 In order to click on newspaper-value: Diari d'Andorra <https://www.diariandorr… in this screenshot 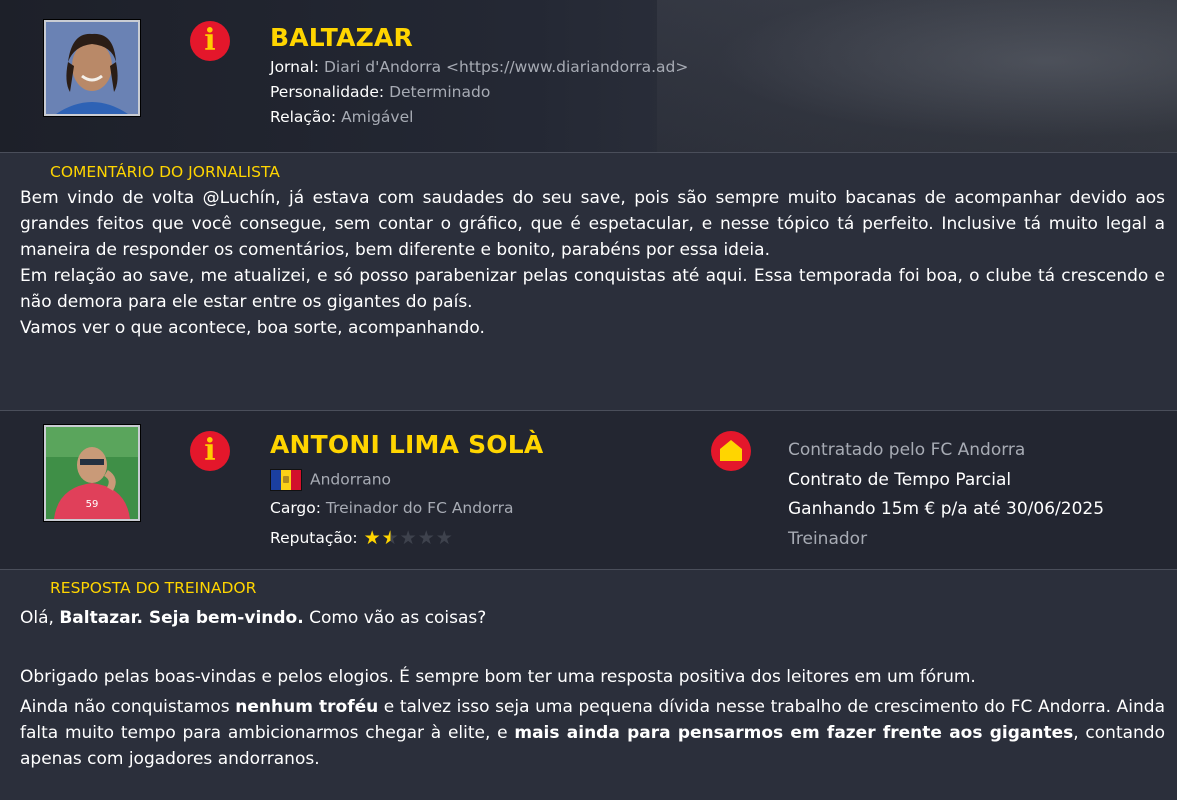, I will do `click(506, 67)`.